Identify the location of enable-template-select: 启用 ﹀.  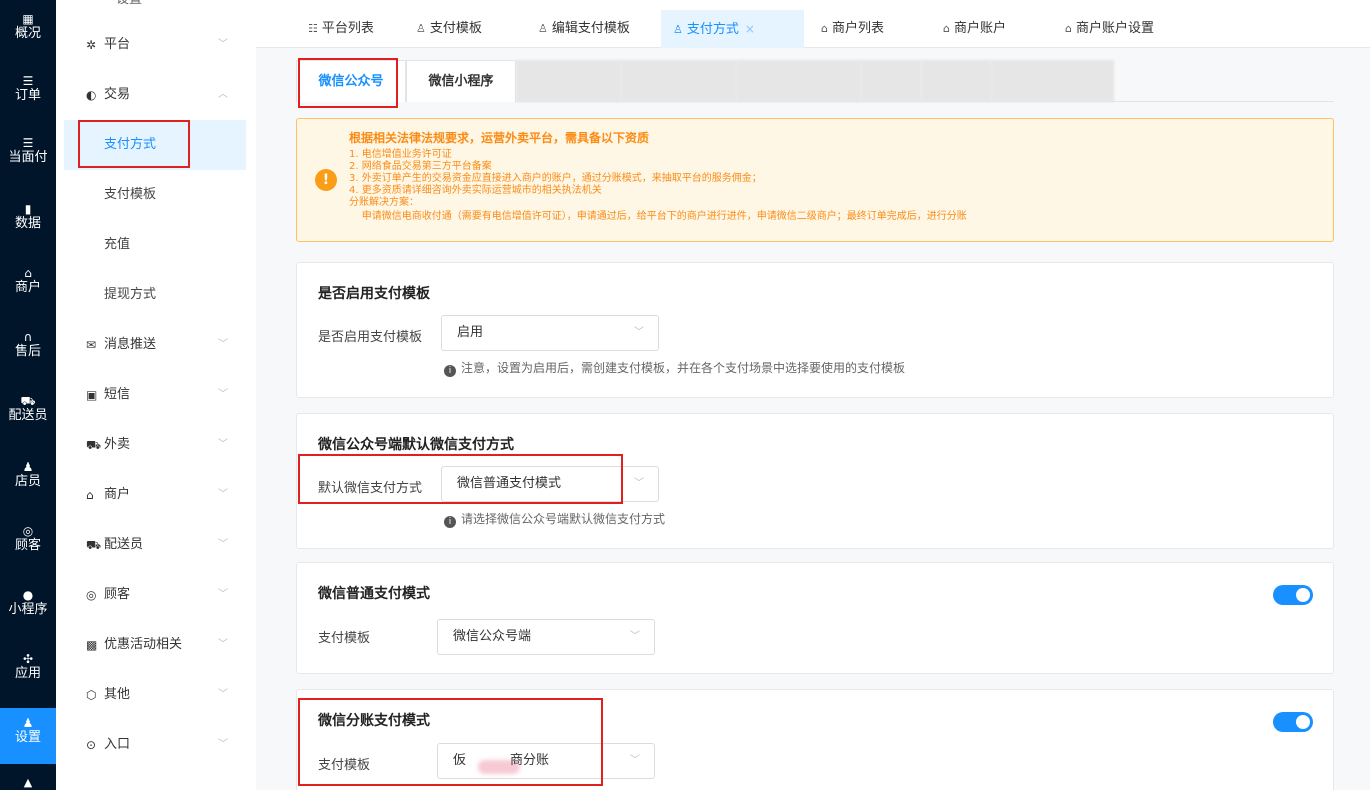
(550, 333).